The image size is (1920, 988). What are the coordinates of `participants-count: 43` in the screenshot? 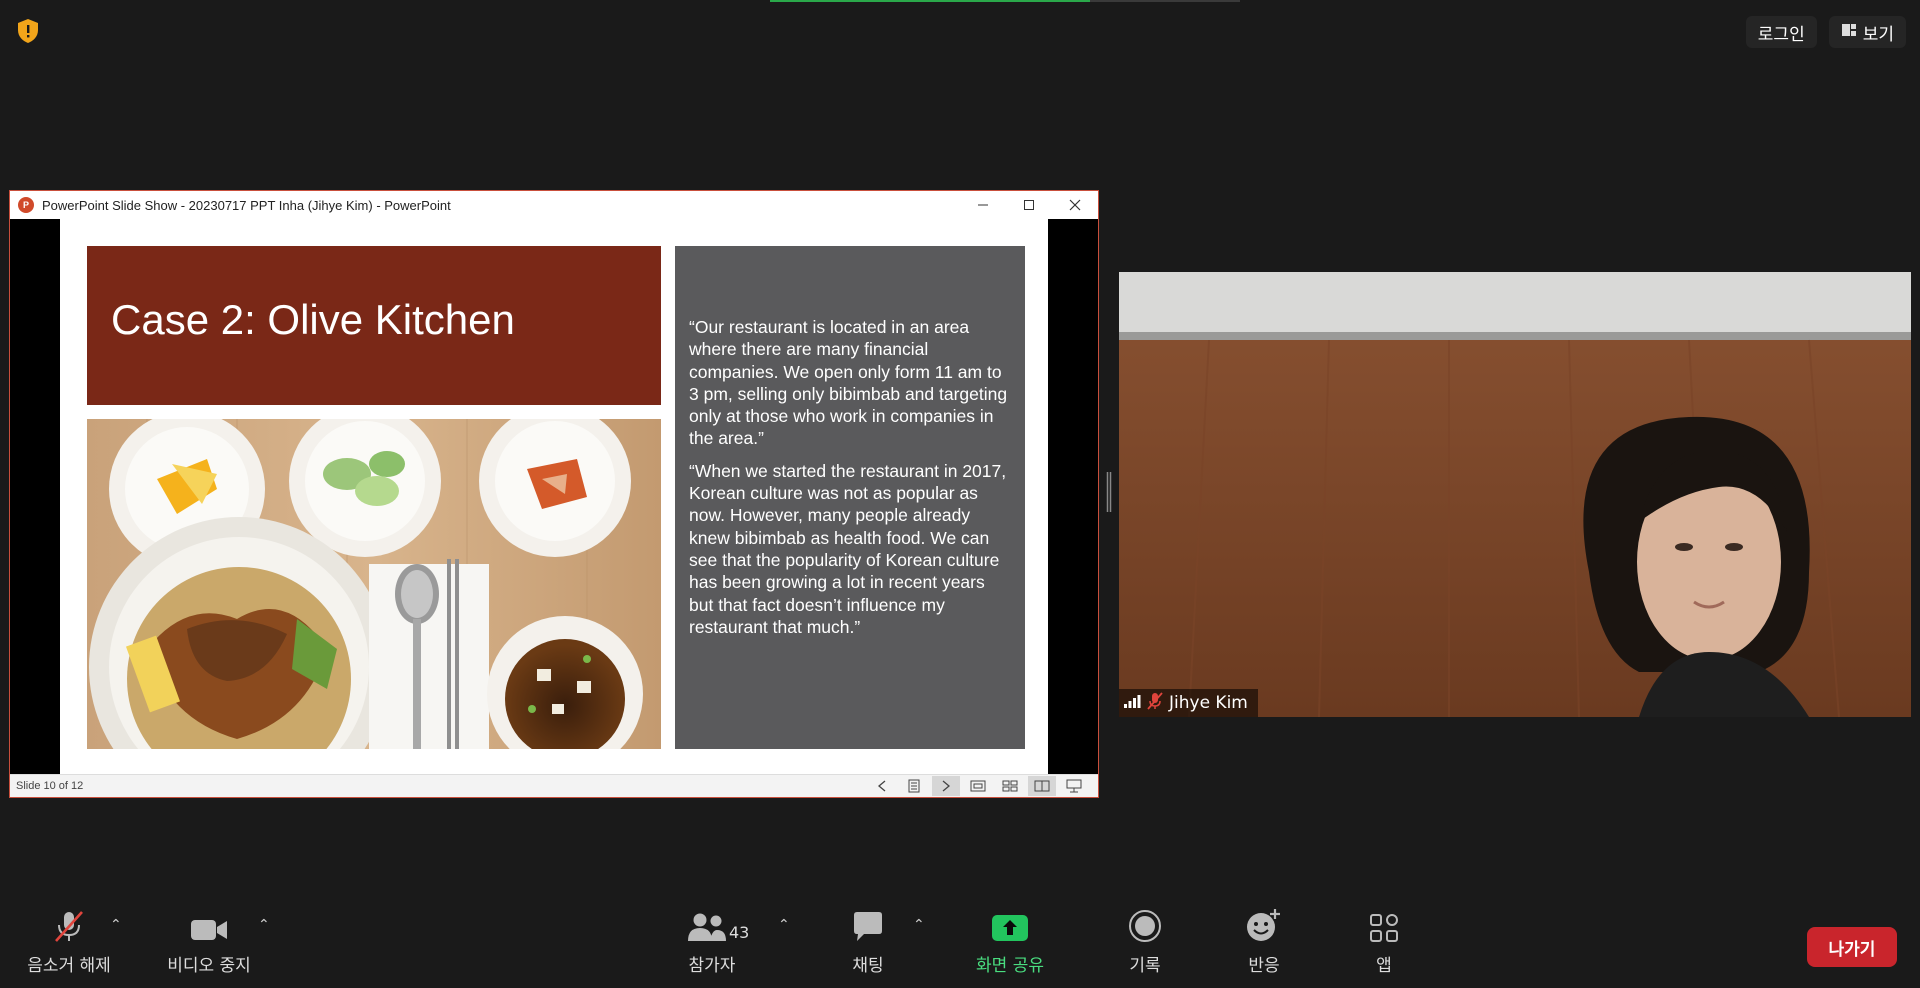 It's located at (739, 932).